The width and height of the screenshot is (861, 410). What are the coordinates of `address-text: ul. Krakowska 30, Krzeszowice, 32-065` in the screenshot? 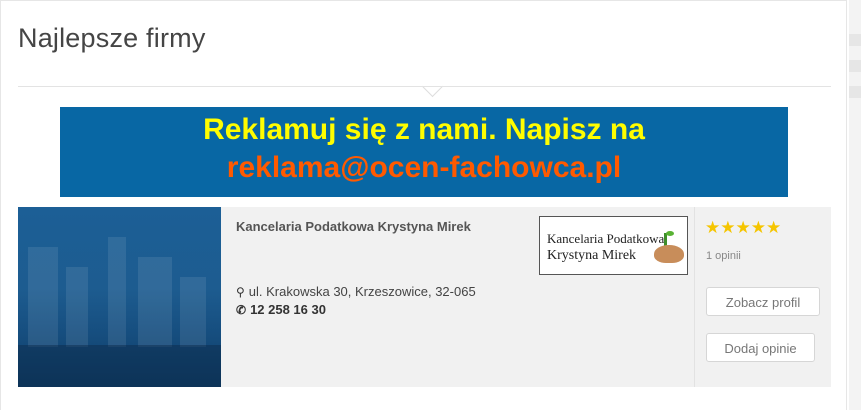 It's located at (362, 291).